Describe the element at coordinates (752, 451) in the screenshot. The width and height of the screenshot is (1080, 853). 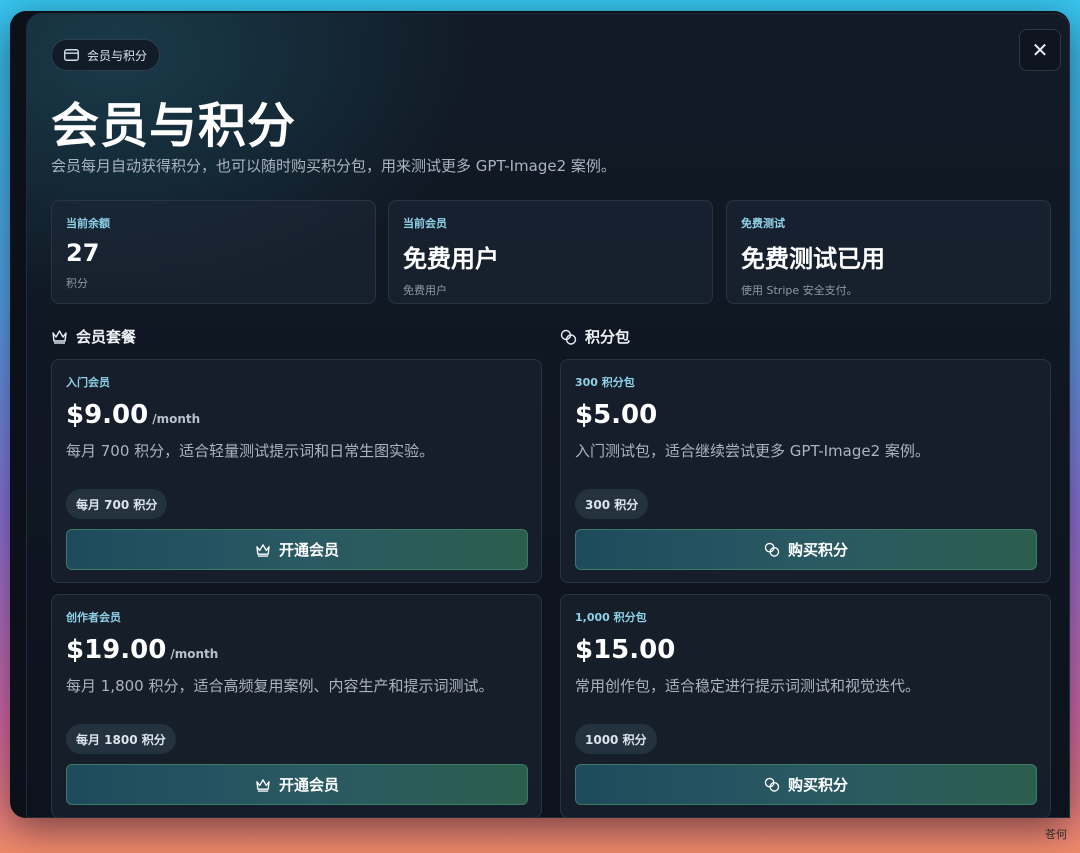
I see `pack-description: 入门测试包，适合继续尝试更多 GPT-Image2 案例。` at that location.